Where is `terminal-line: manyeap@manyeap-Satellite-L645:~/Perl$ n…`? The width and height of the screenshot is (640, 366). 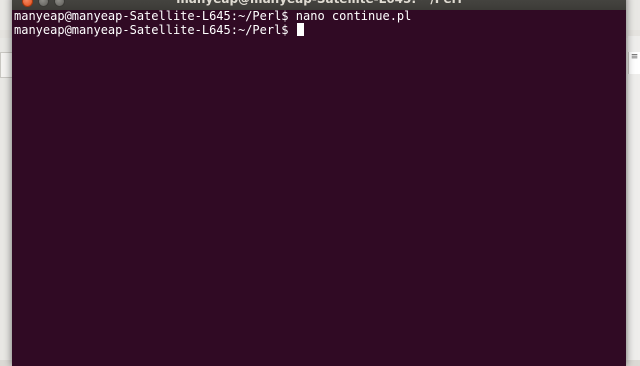
terminal-line: manyeap@manyeap-Satellite-L645:~/Perl$ n… is located at coordinates (212, 16).